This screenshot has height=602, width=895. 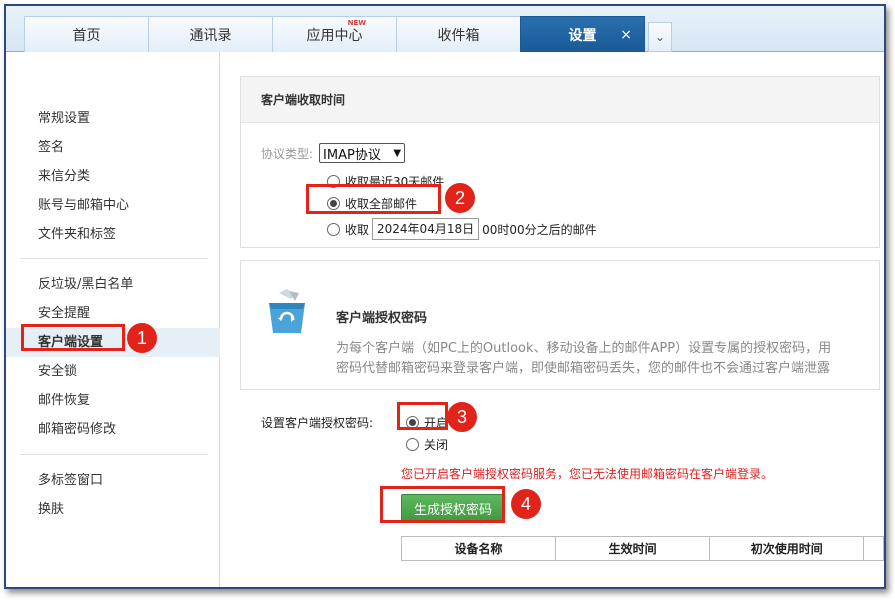 What do you see at coordinates (357, 229) in the screenshot?
I see `radio-label: 收取` at bounding box center [357, 229].